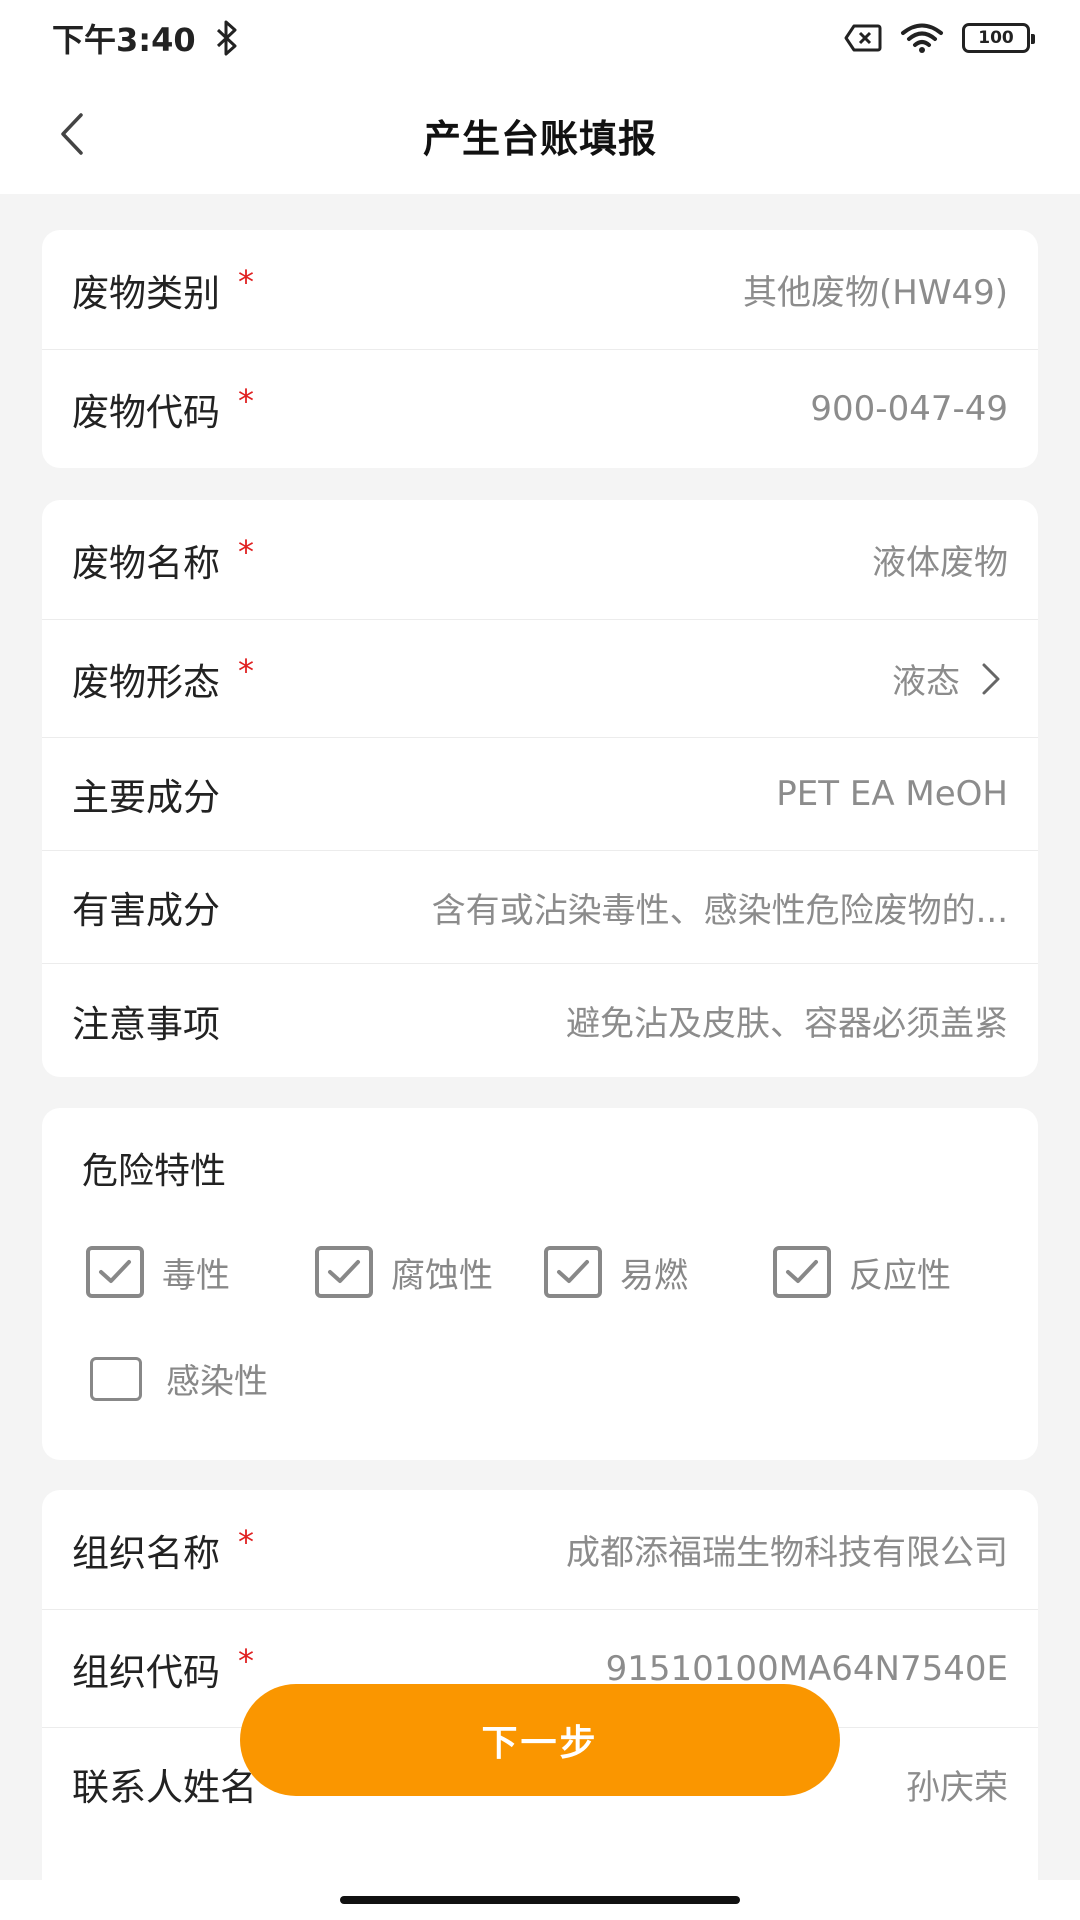 The height and width of the screenshot is (1920, 1080). What do you see at coordinates (926, 682) in the screenshot?
I see `waste-form-value: 液态` at bounding box center [926, 682].